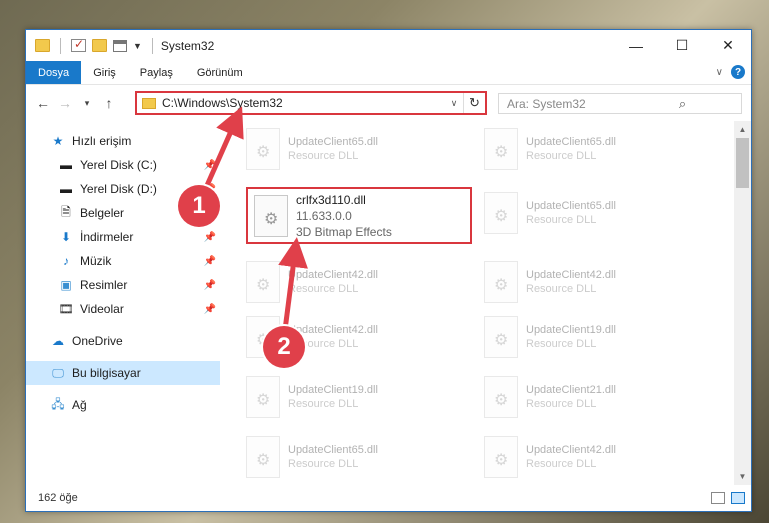  Describe the element at coordinates (255, 218) in the screenshot. I see `callout-arrows` at that location.